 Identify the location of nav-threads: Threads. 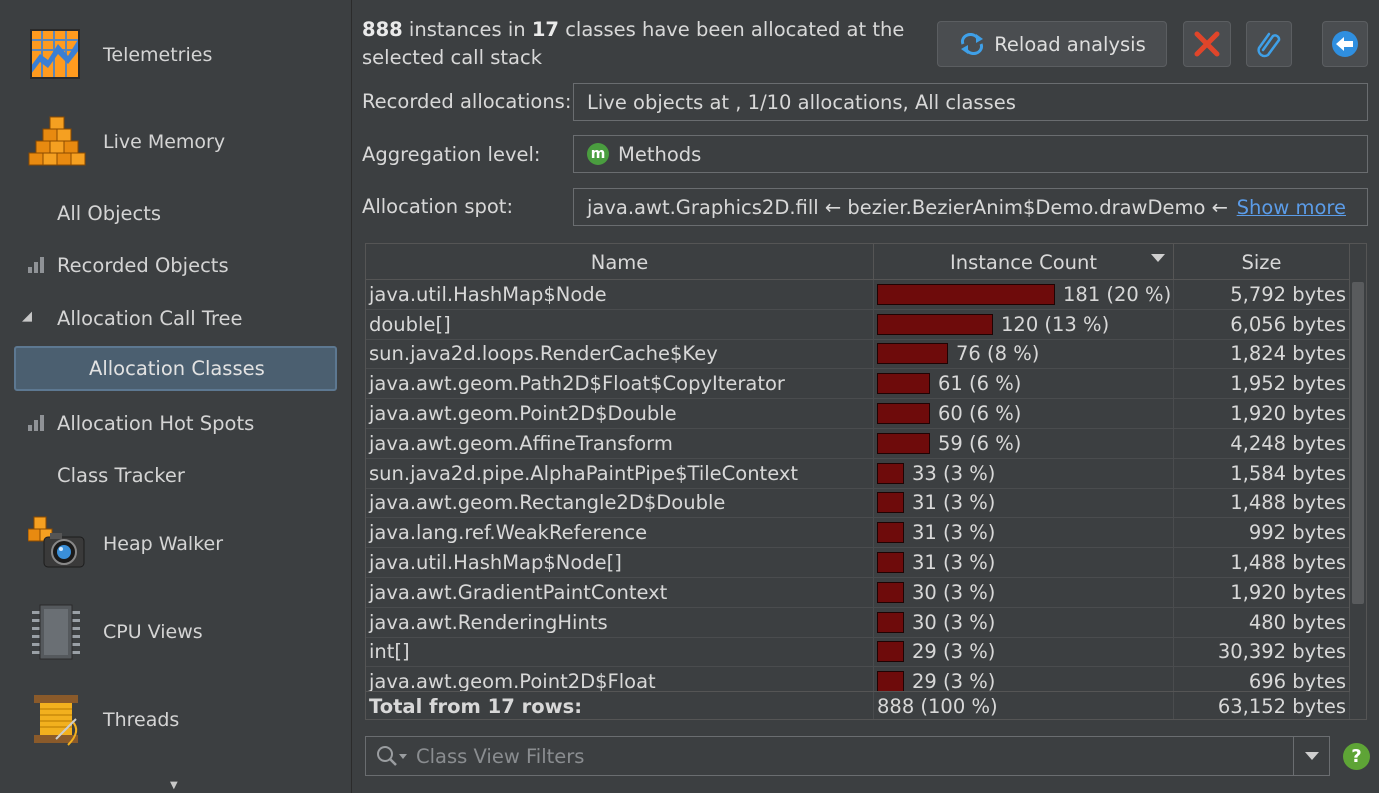
(103, 720).